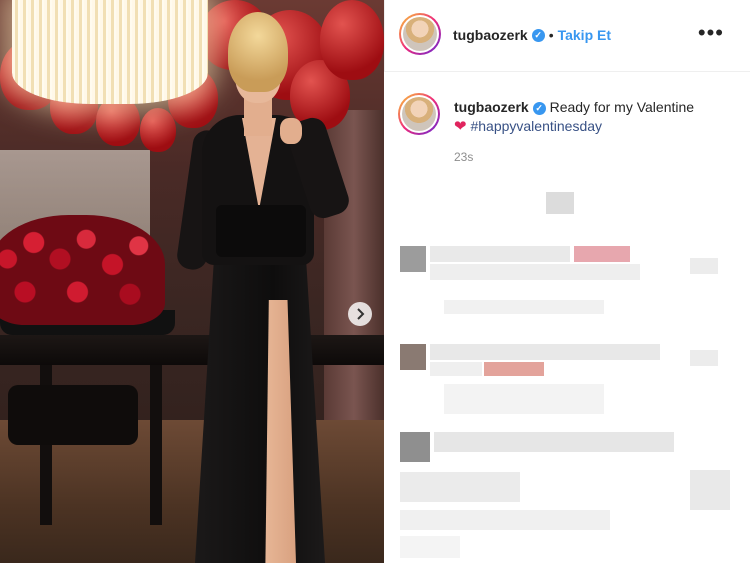  I want to click on chair, so click(73, 415).